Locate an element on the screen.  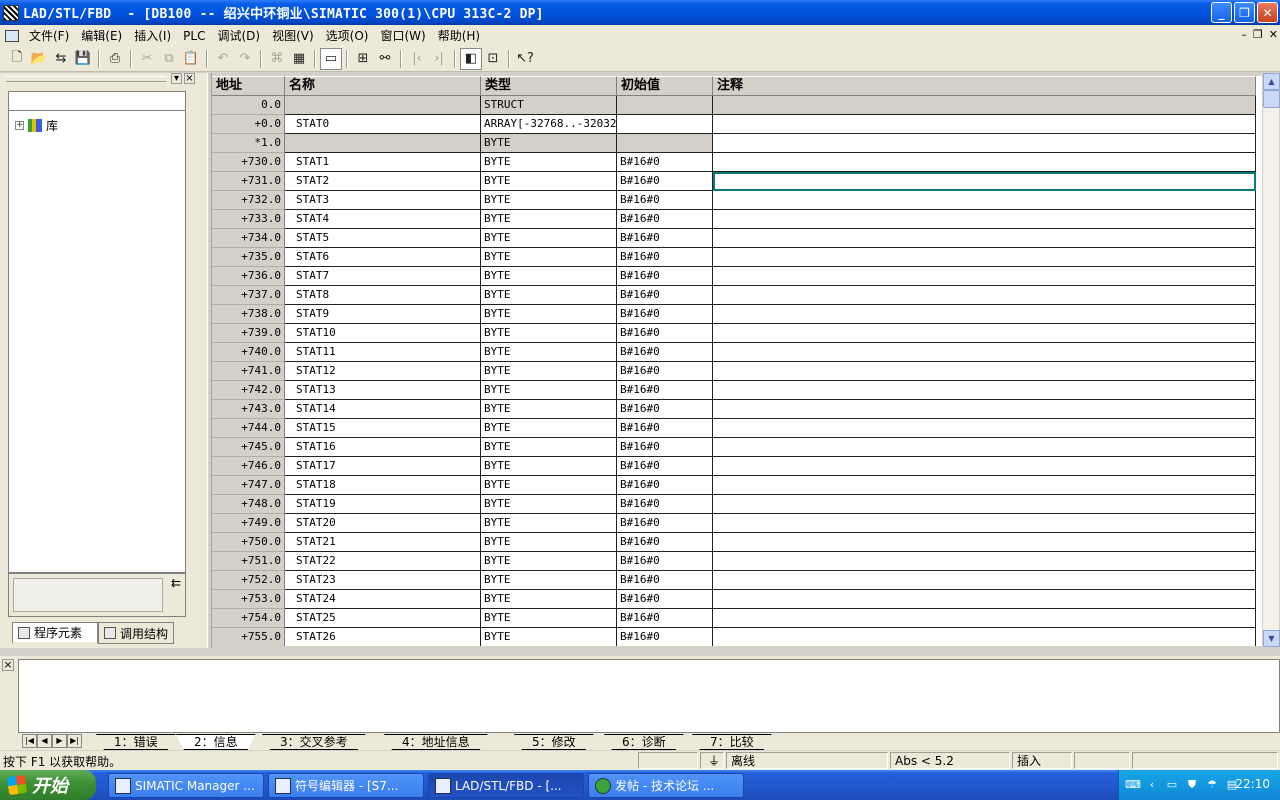
insert-arrow-icon: ⇇ is located at coordinates (176, 583).